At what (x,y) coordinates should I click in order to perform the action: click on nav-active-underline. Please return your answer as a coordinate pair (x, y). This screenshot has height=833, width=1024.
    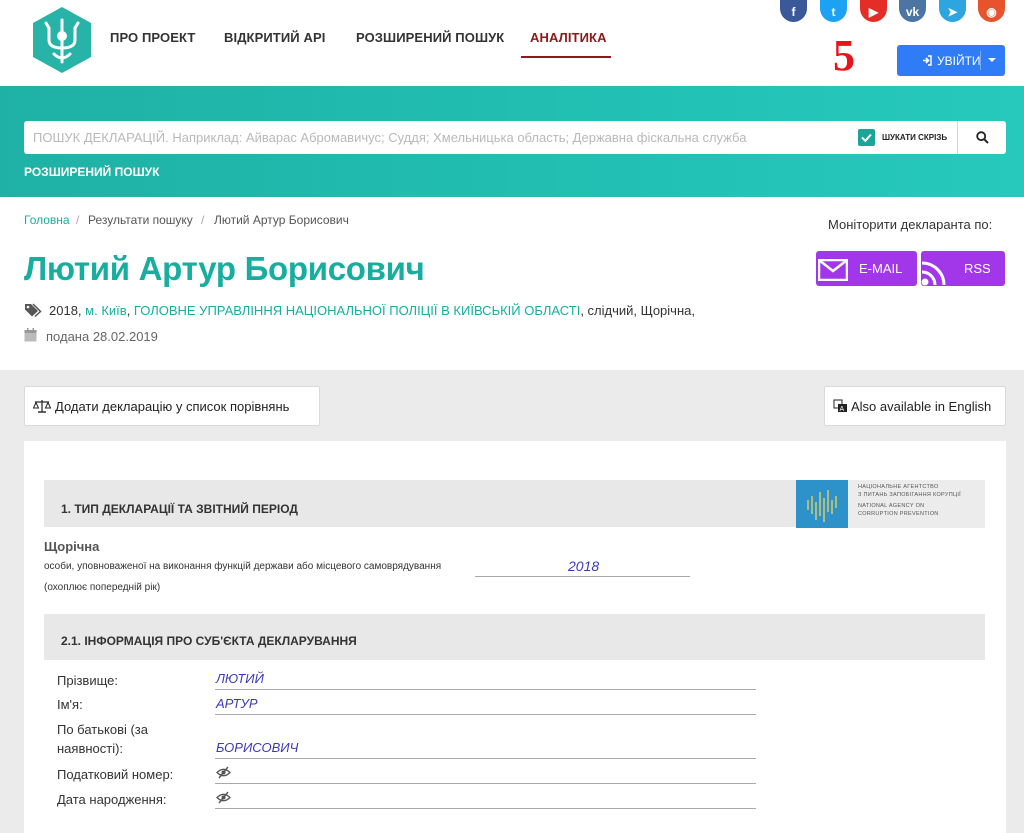
    Looking at the image, I should click on (566, 57).